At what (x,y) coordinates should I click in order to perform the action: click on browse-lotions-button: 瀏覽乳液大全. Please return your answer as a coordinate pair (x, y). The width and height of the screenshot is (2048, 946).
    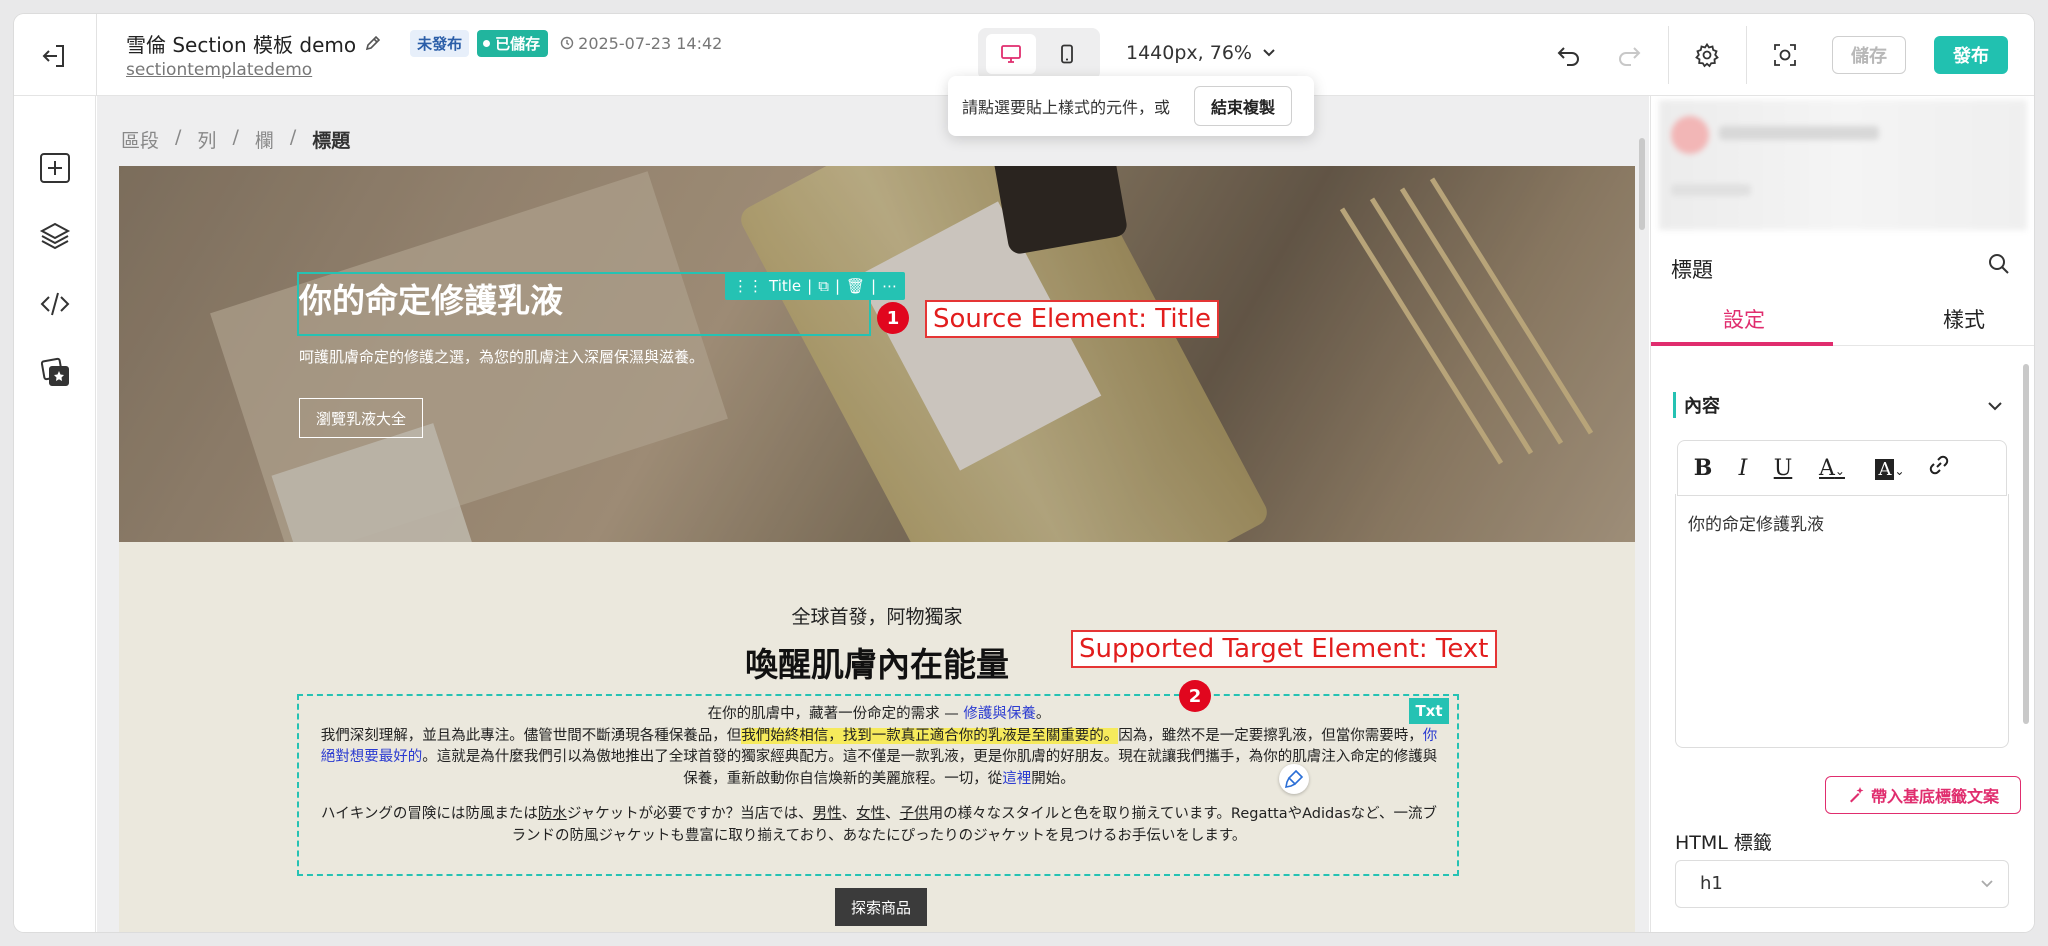
    Looking at the image, I should click on (361, 418).